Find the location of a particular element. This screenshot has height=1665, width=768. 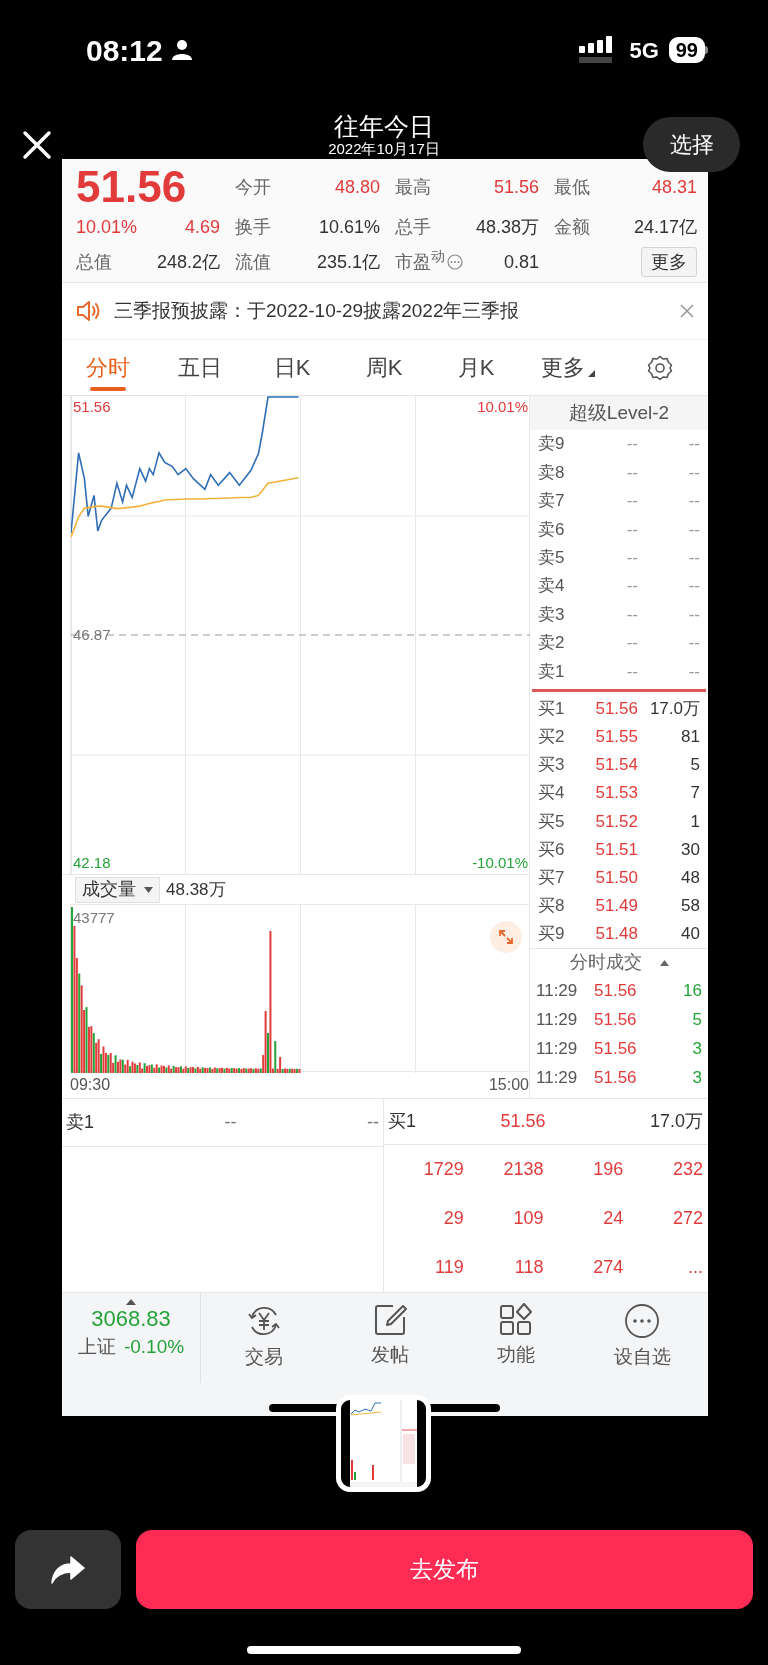

stat-label: 总手 is located at coordinates (413, 227).